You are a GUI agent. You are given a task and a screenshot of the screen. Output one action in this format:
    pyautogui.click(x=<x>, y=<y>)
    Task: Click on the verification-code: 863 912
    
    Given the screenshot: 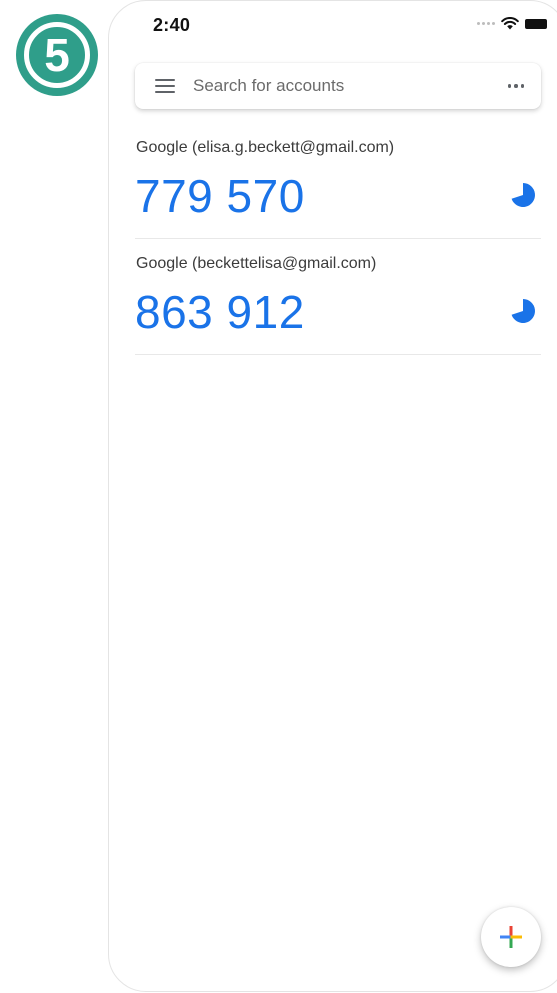 What is the action you would take?
    pyautogui.click(x=220, y=312)
    